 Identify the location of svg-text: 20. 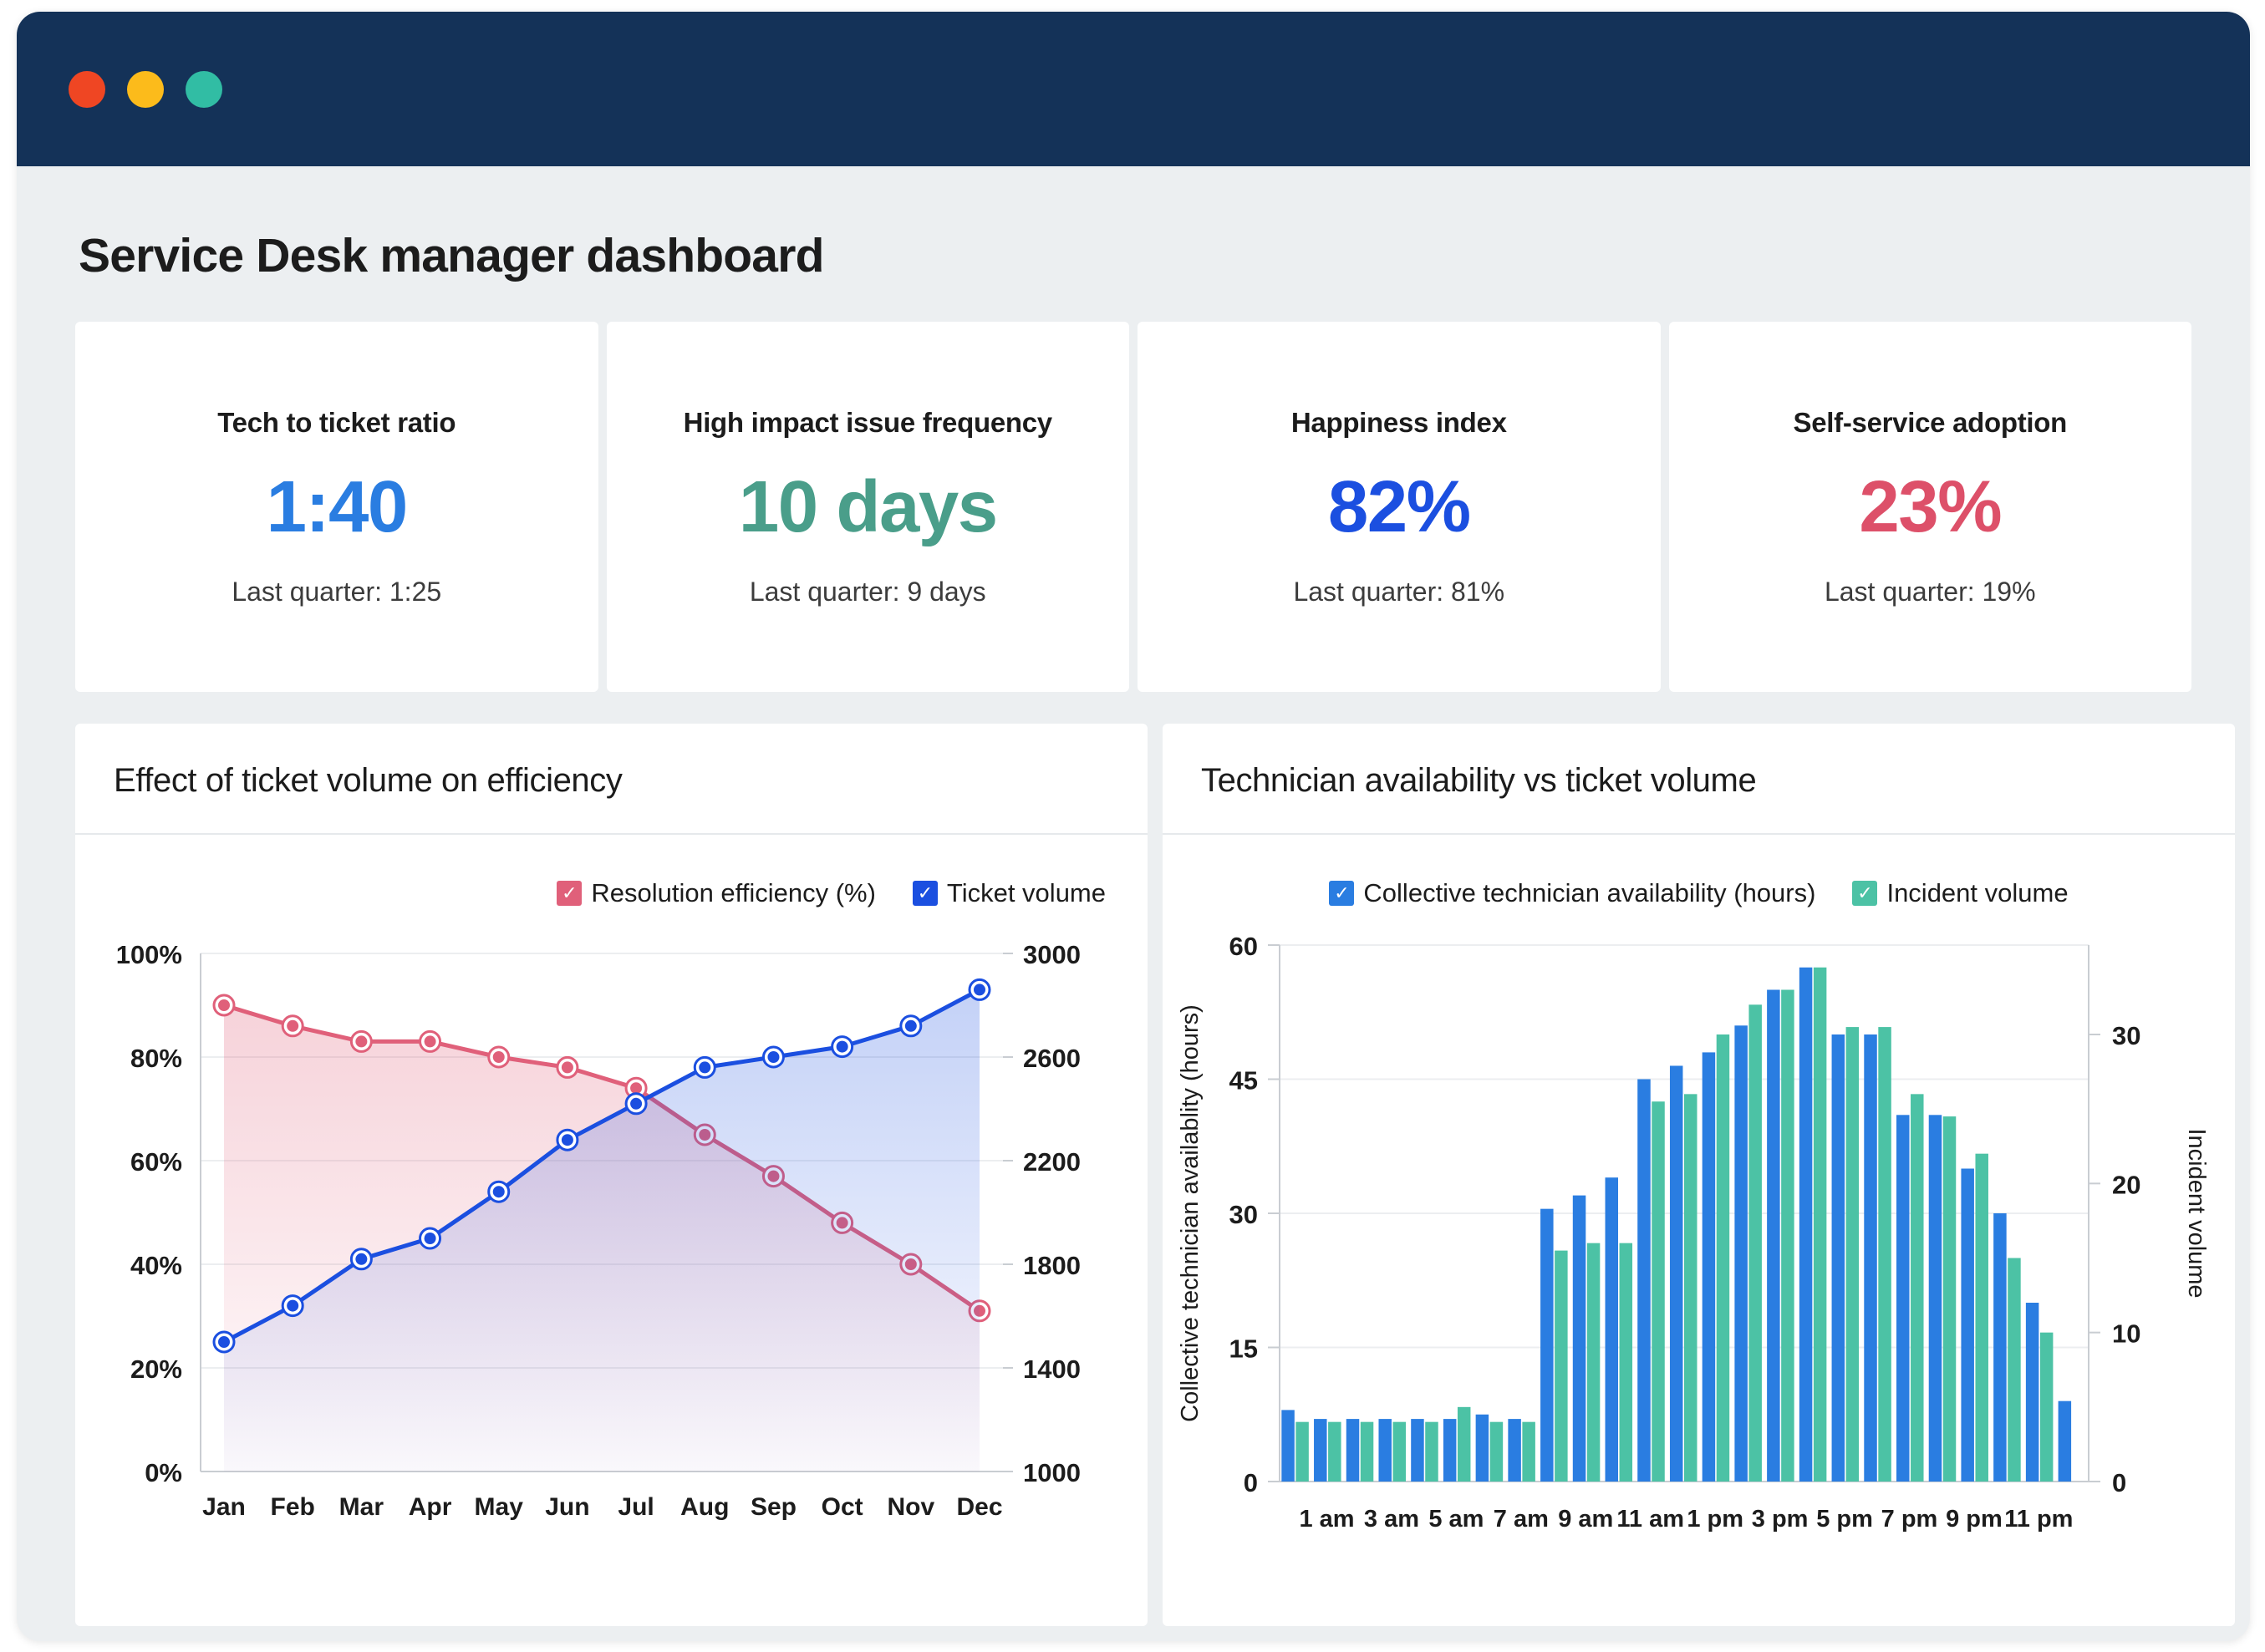
(2126, 1184).